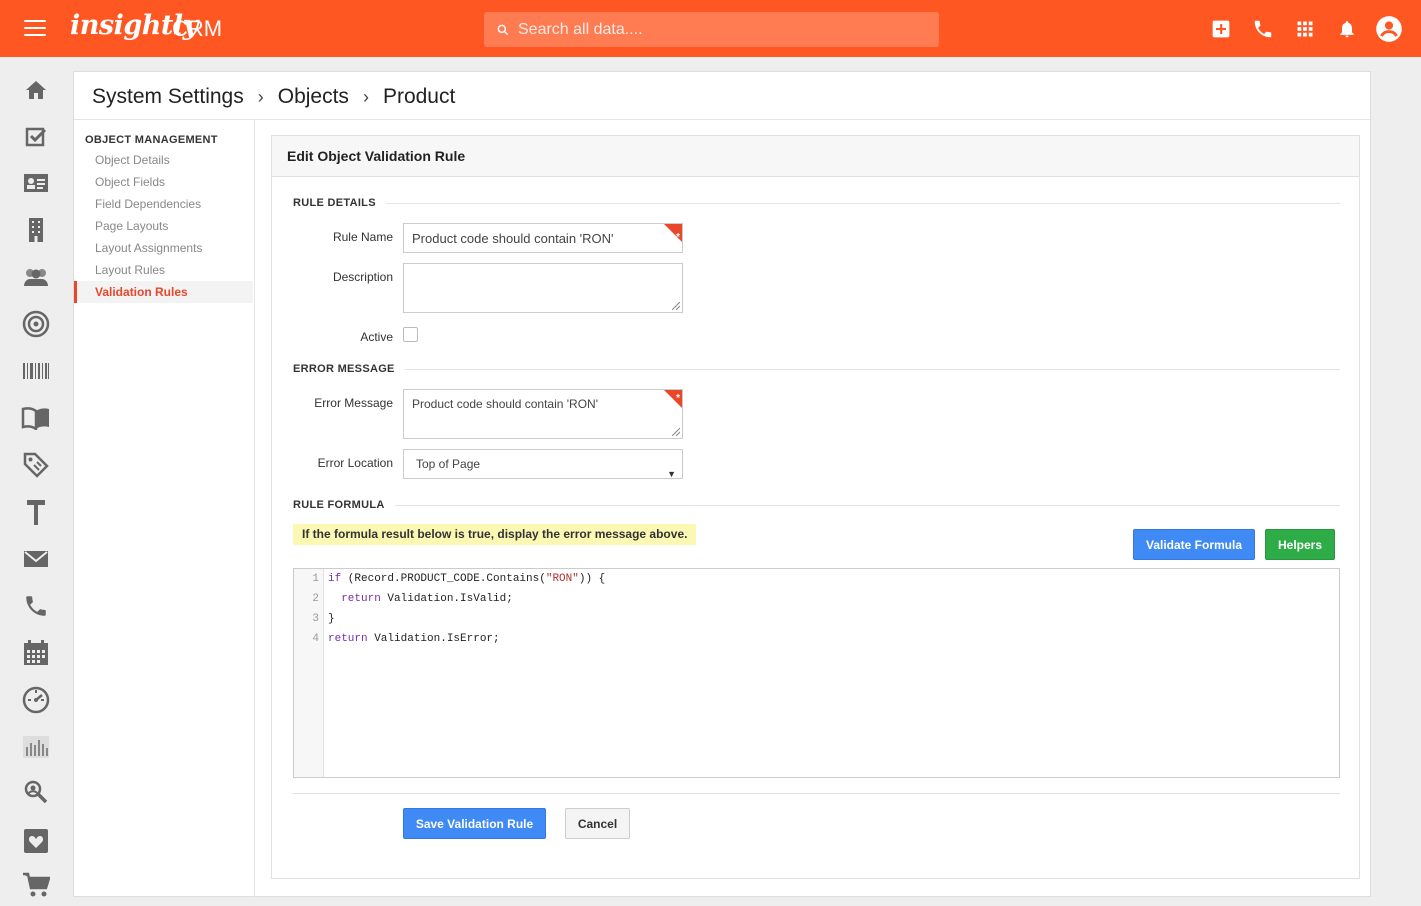 The image size is (1421, 906). I want to click on code-text: }, so click(331, 619).